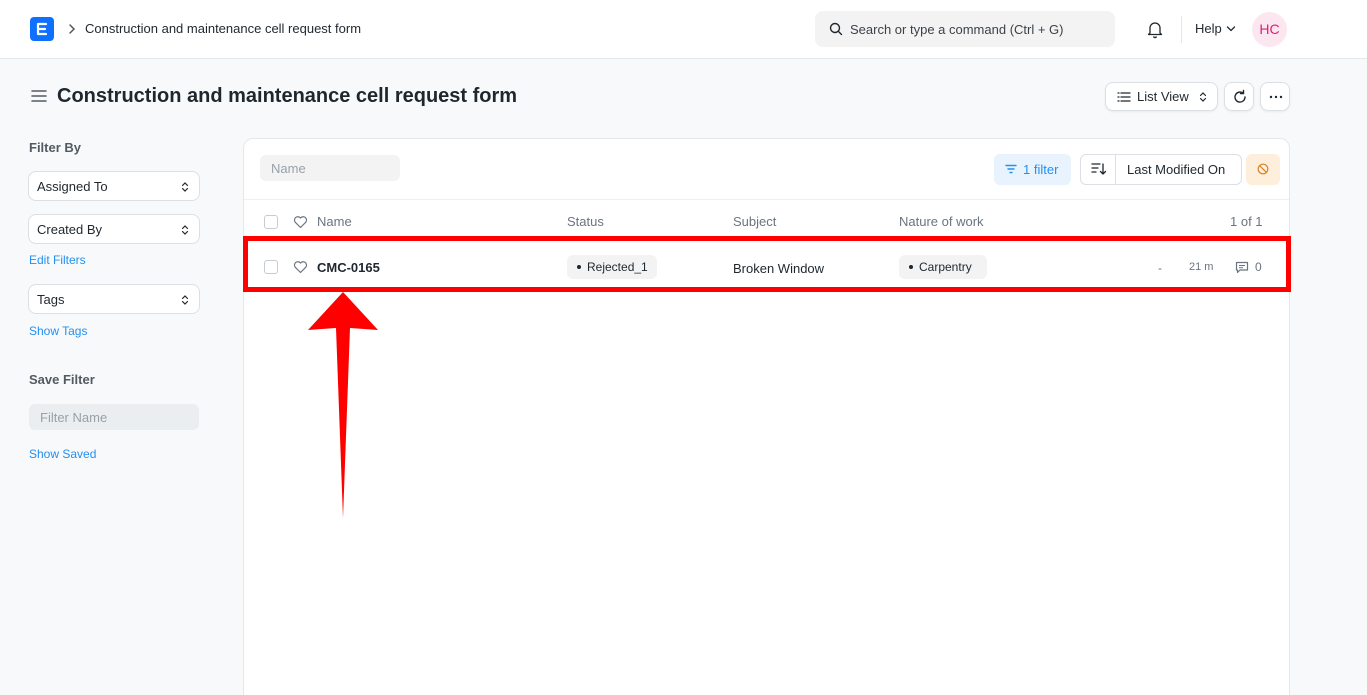  Describe the element at coordinates (1011, 169) in the screenshot. I see `filter-icon` at that location.